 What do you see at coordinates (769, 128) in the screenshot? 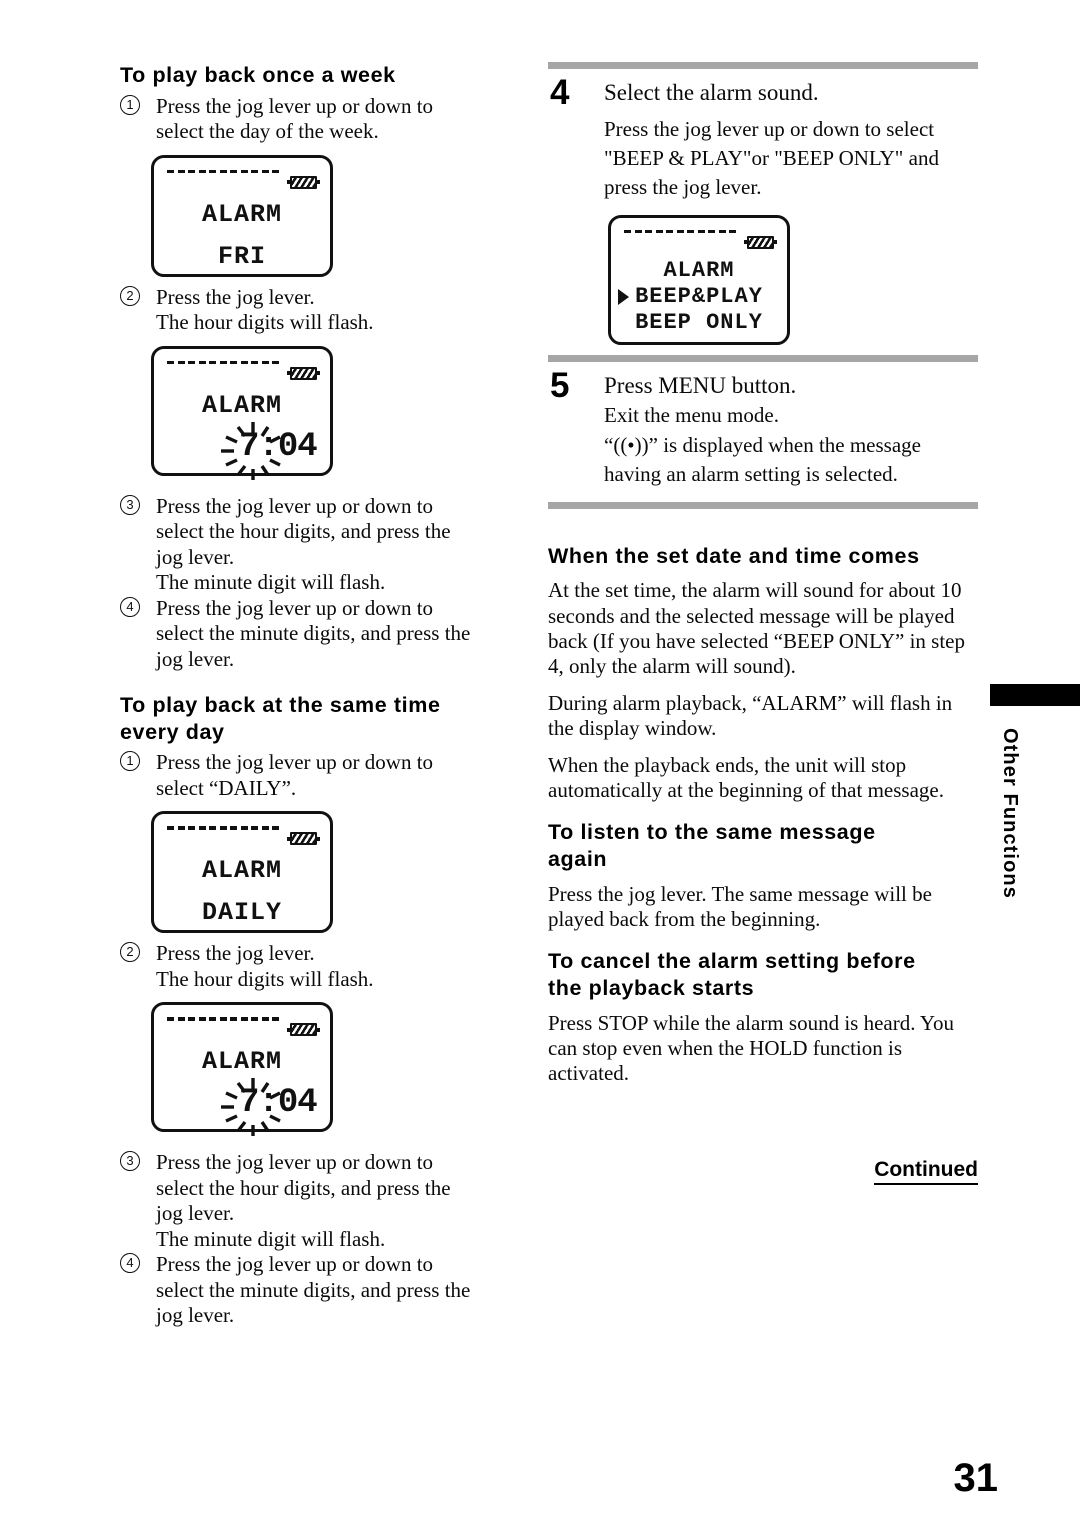
I see `step-body-line: Press the jog lever up or down to select` at bounding box center [769, 128].